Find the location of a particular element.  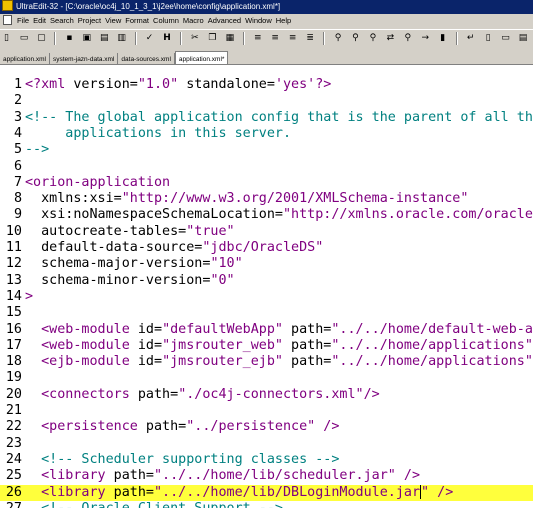

column-mode-icon: ▯ is located at coordinates (488, 38).